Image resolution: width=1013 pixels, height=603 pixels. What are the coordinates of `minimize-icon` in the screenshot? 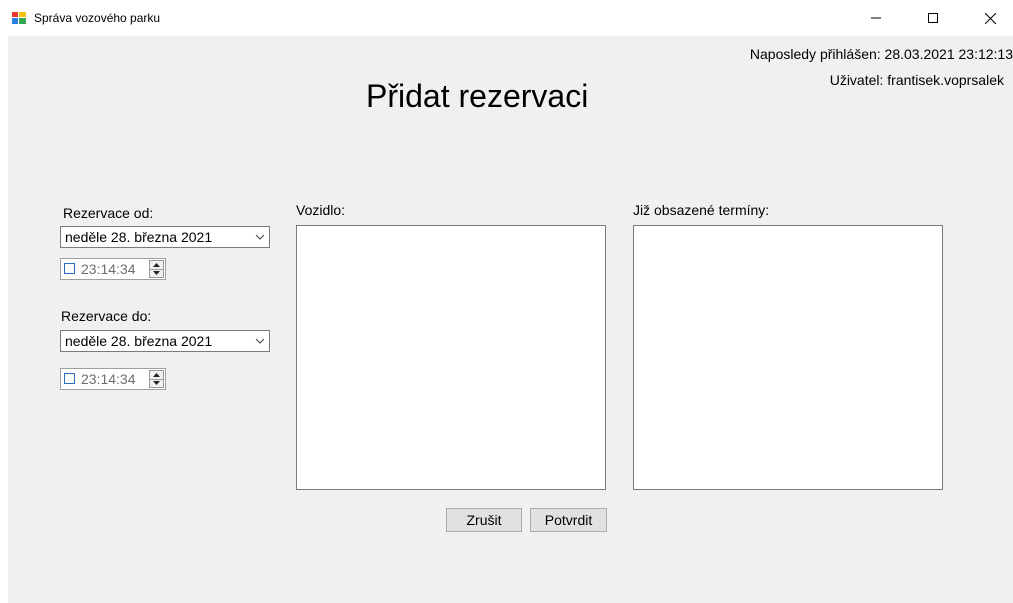 It's located at (876, 18).